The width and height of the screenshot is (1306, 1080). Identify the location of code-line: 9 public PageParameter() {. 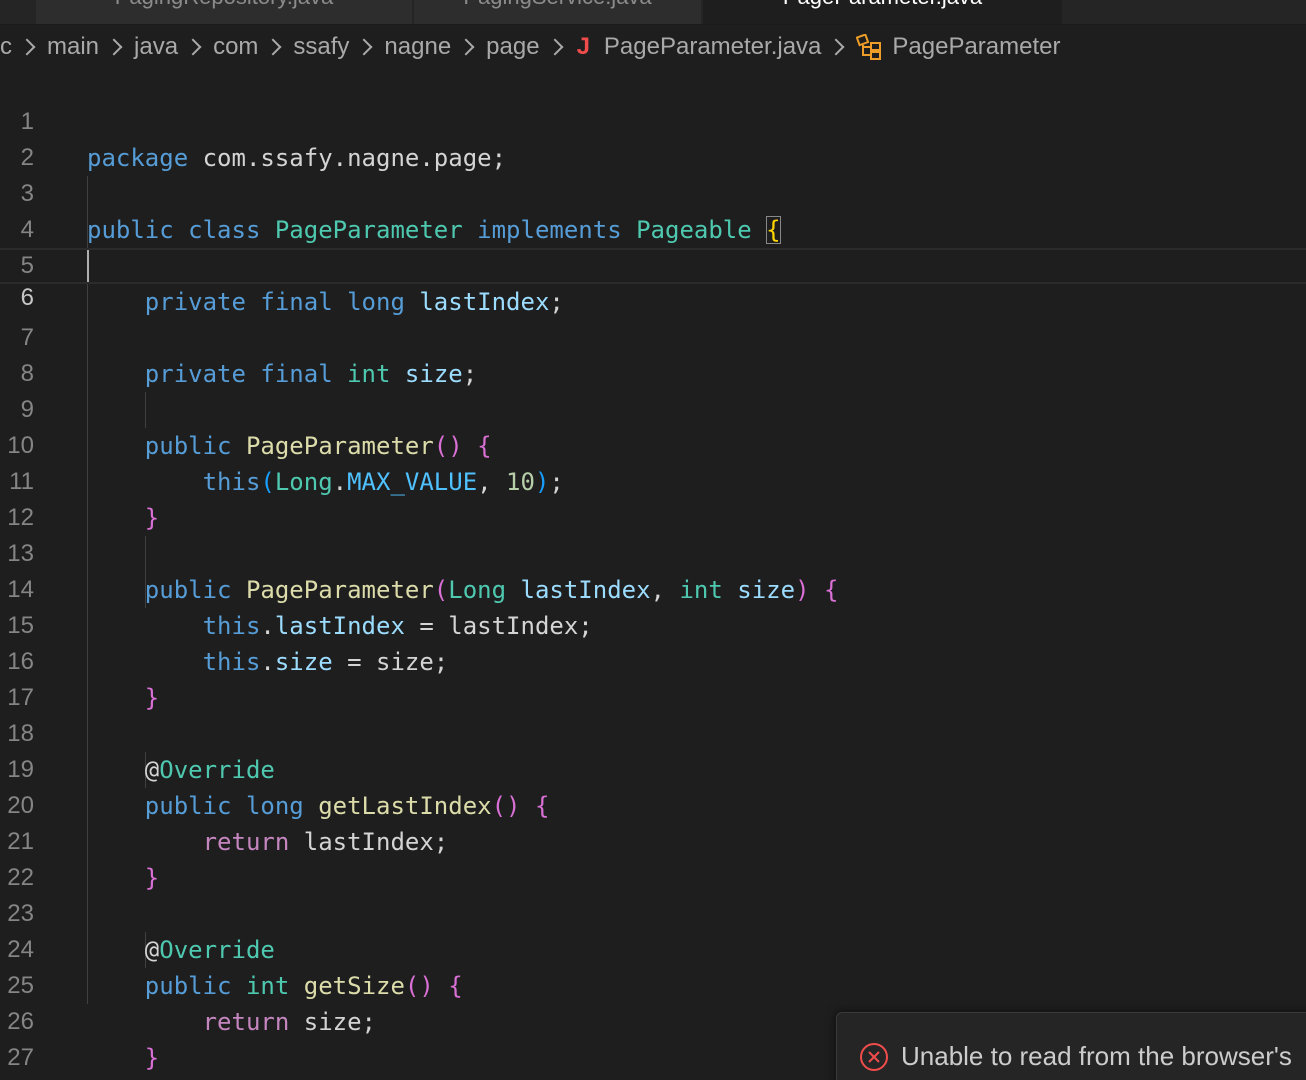
(653, 408).